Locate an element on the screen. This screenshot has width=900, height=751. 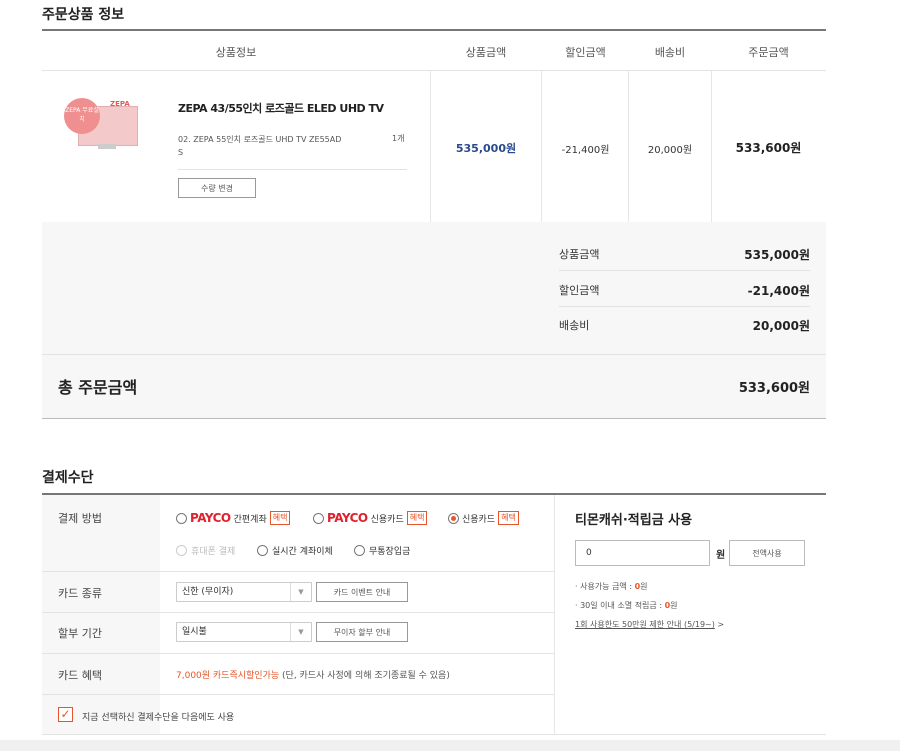
benefit-highlight: 7,000원 카드즉시할인가능 is located at coordinates (228, 676).